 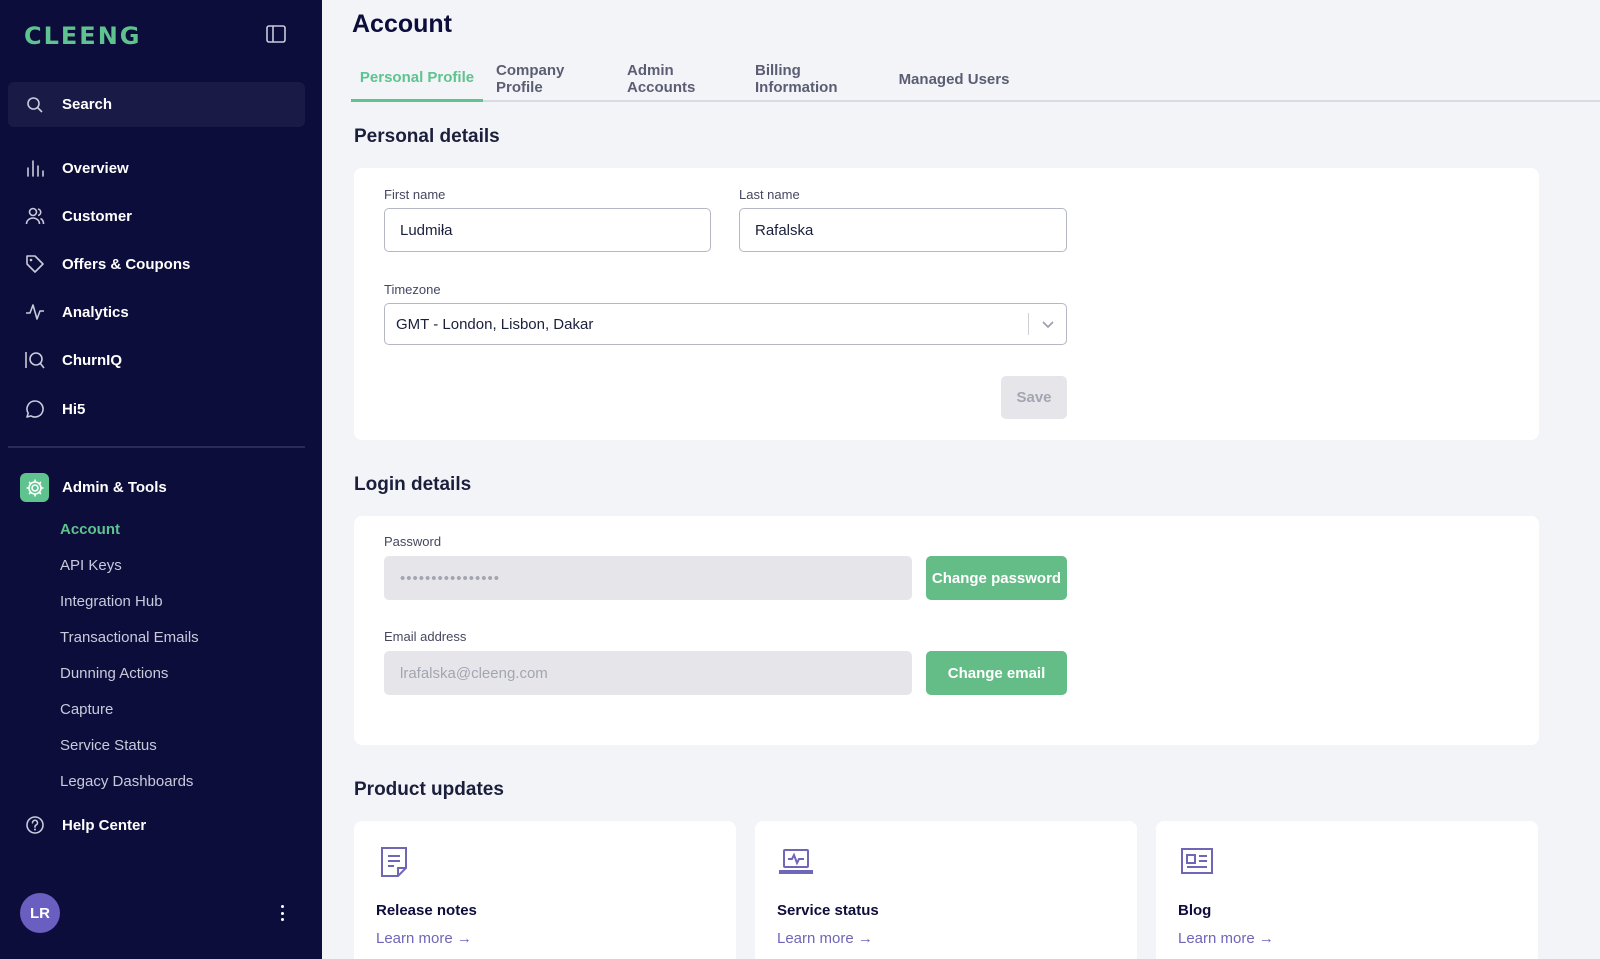 What do you see at coordinates (90, 529) in the screenshot?
I see `sub-item-account: Account` at bounding box center [90, 529].